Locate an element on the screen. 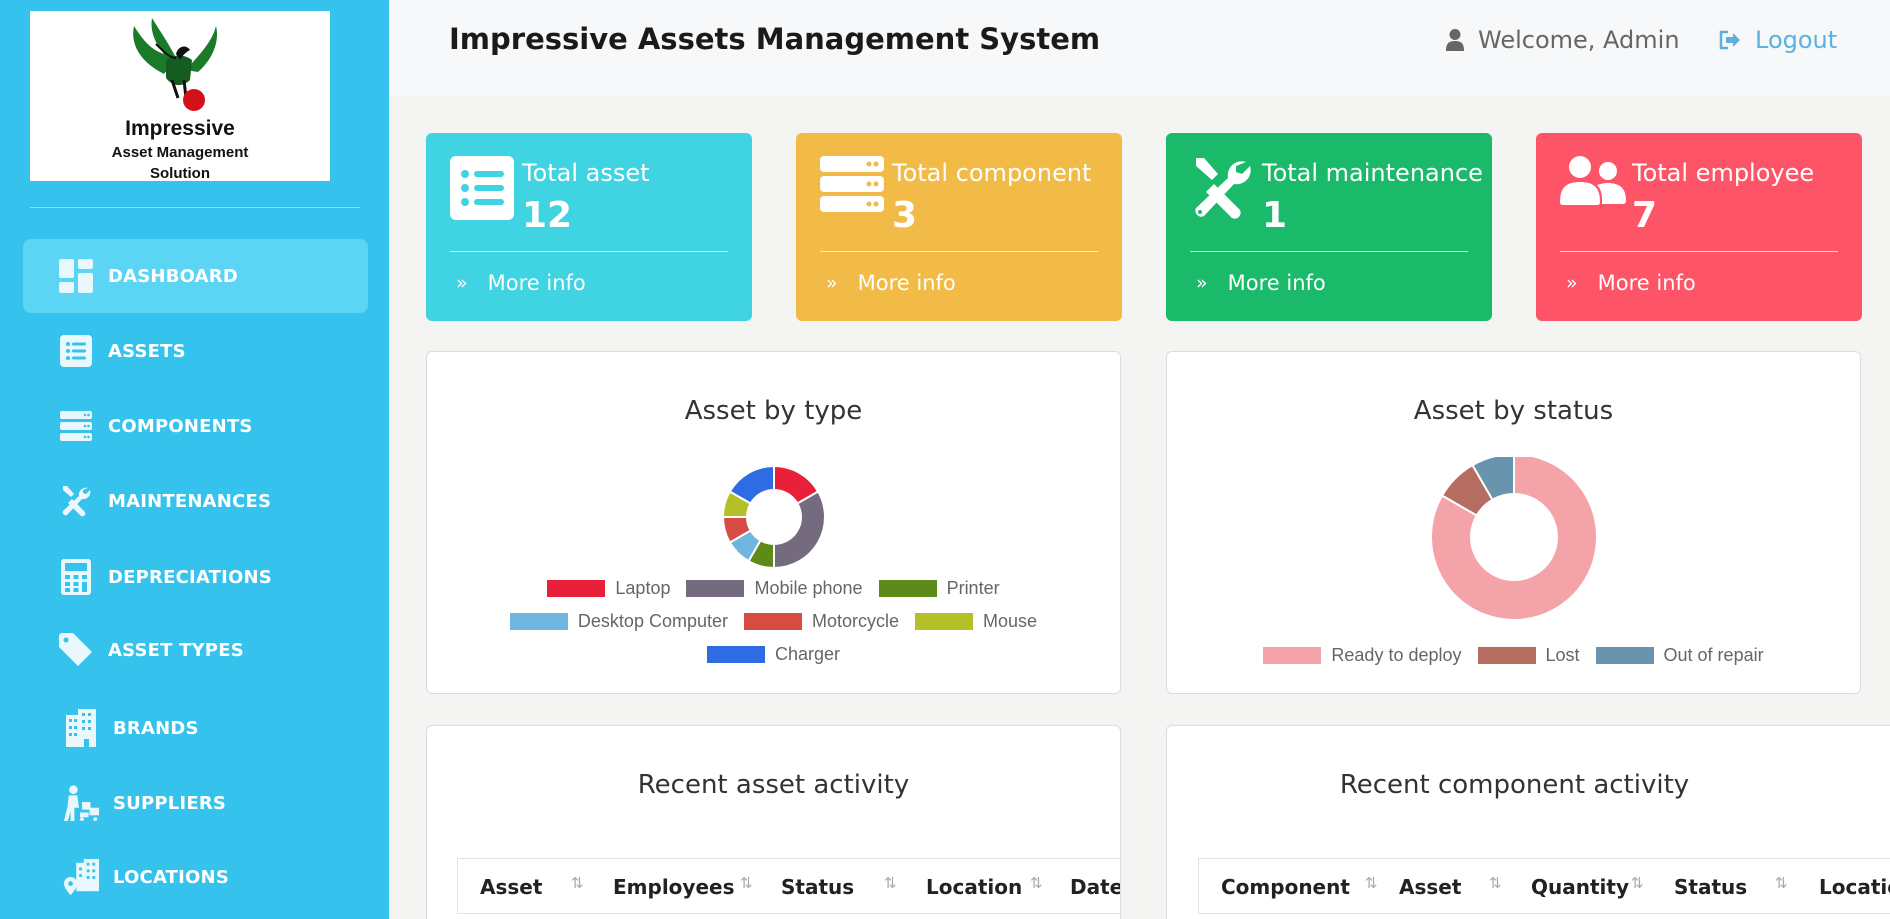 The height and width of the screenshot is (919, 1890). sidebar-item-label: DEPRECIATIONS is located at coordinates (190, 577).